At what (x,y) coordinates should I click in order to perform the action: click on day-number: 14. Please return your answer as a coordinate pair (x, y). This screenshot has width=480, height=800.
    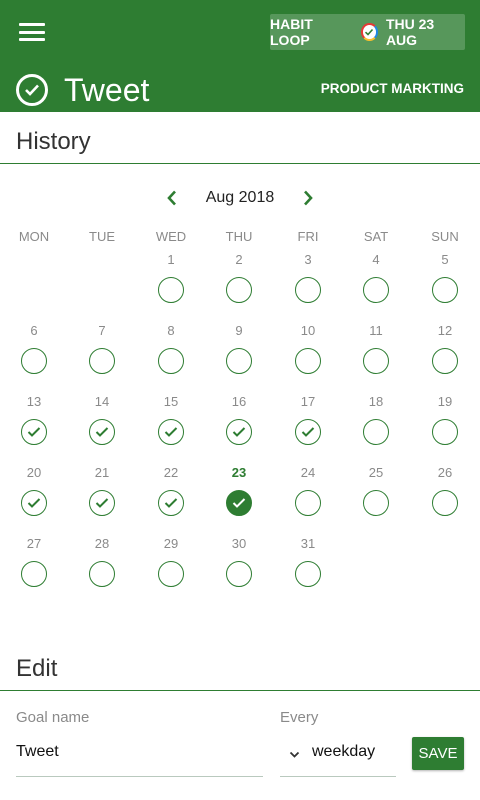
    Looking at the image, I should click on (102, 401).